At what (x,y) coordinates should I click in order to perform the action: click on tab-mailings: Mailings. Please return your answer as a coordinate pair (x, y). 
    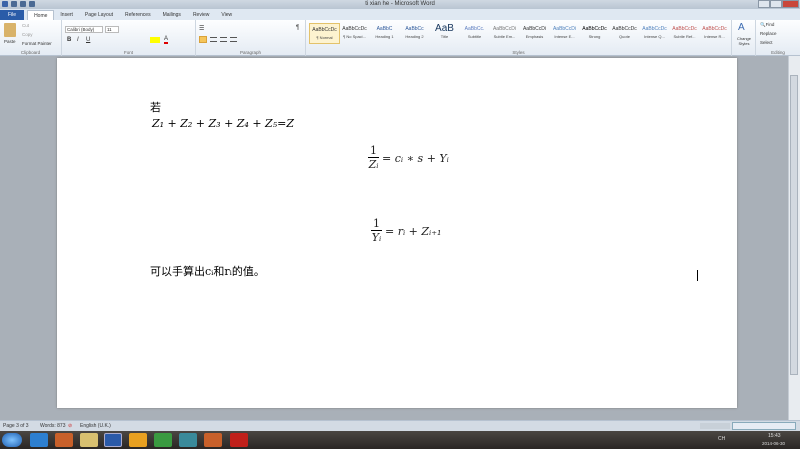
    Looking at the image, I should click on (172, 15).